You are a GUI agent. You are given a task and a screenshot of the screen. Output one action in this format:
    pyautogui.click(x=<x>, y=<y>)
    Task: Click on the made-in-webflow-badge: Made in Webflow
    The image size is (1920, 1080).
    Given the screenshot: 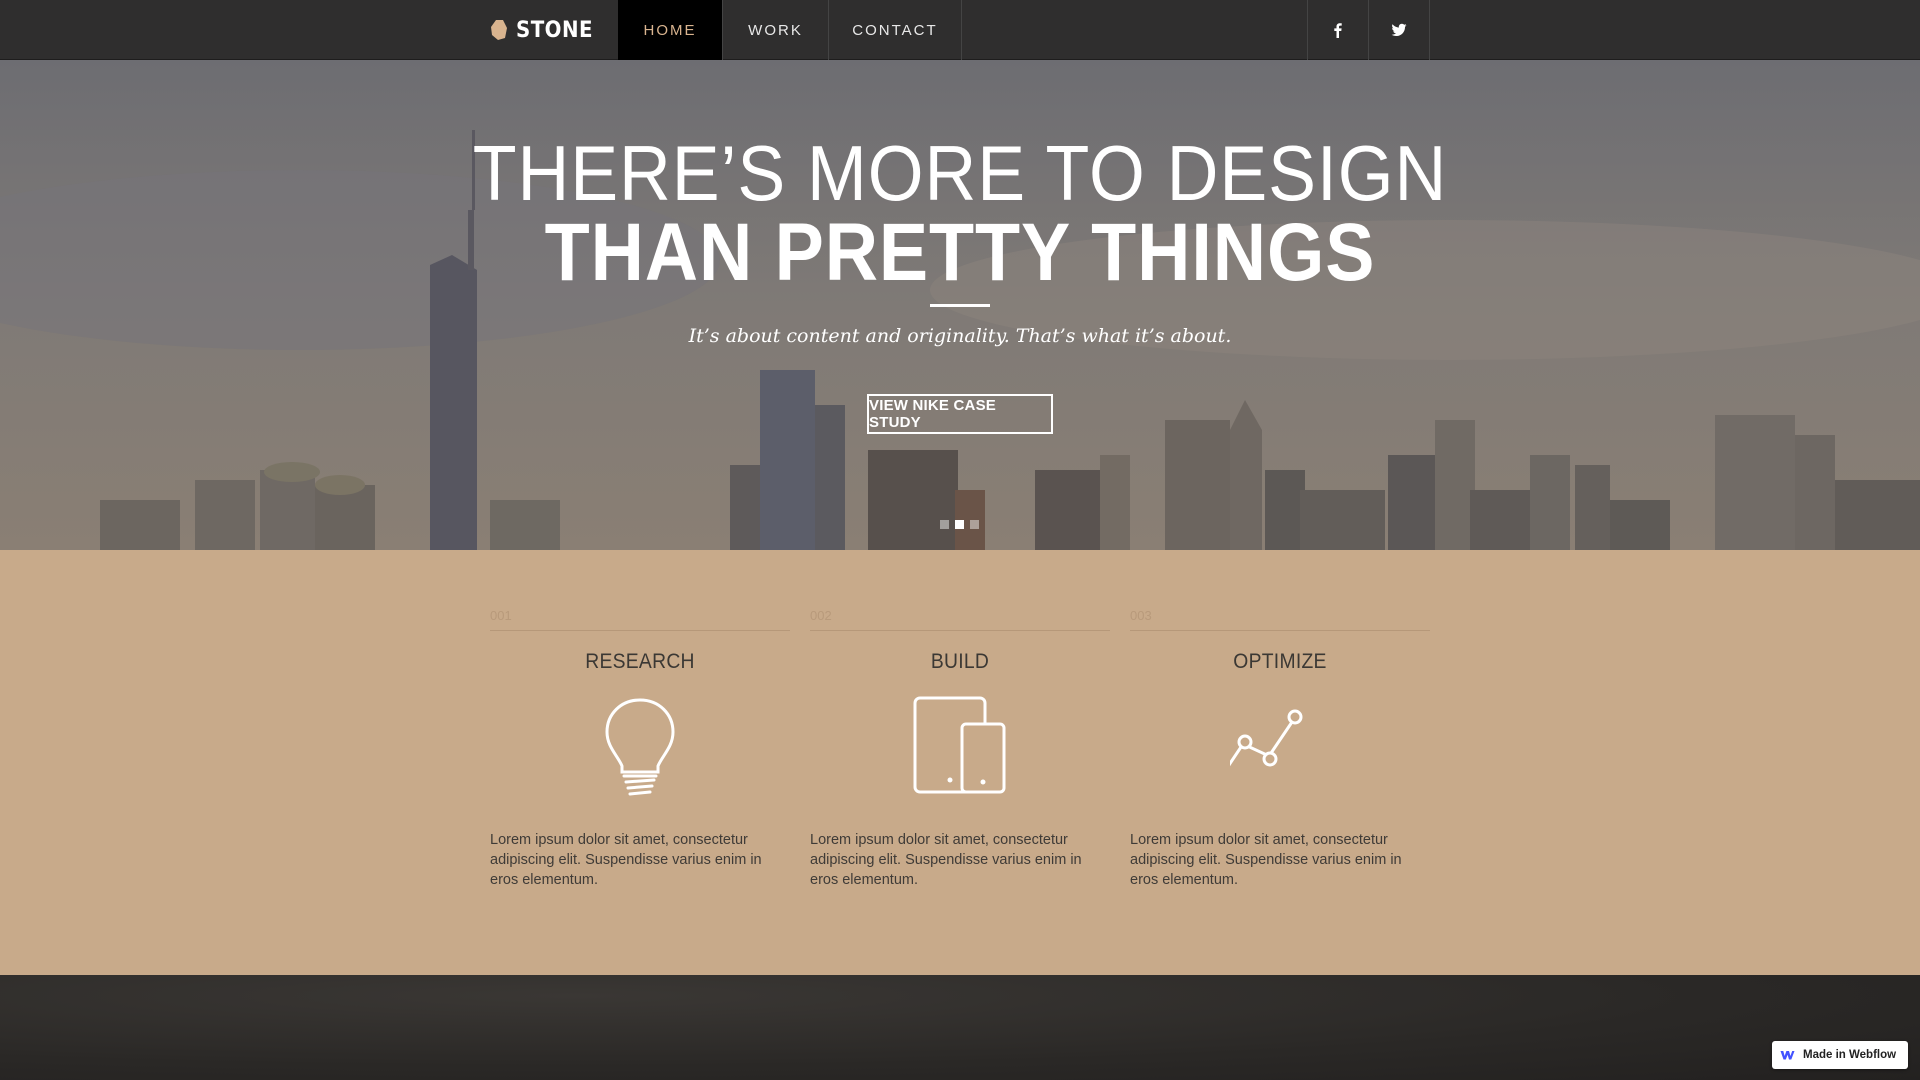 What is the action you would take?
    pyautogui.click(x=1840, y=1055)
    